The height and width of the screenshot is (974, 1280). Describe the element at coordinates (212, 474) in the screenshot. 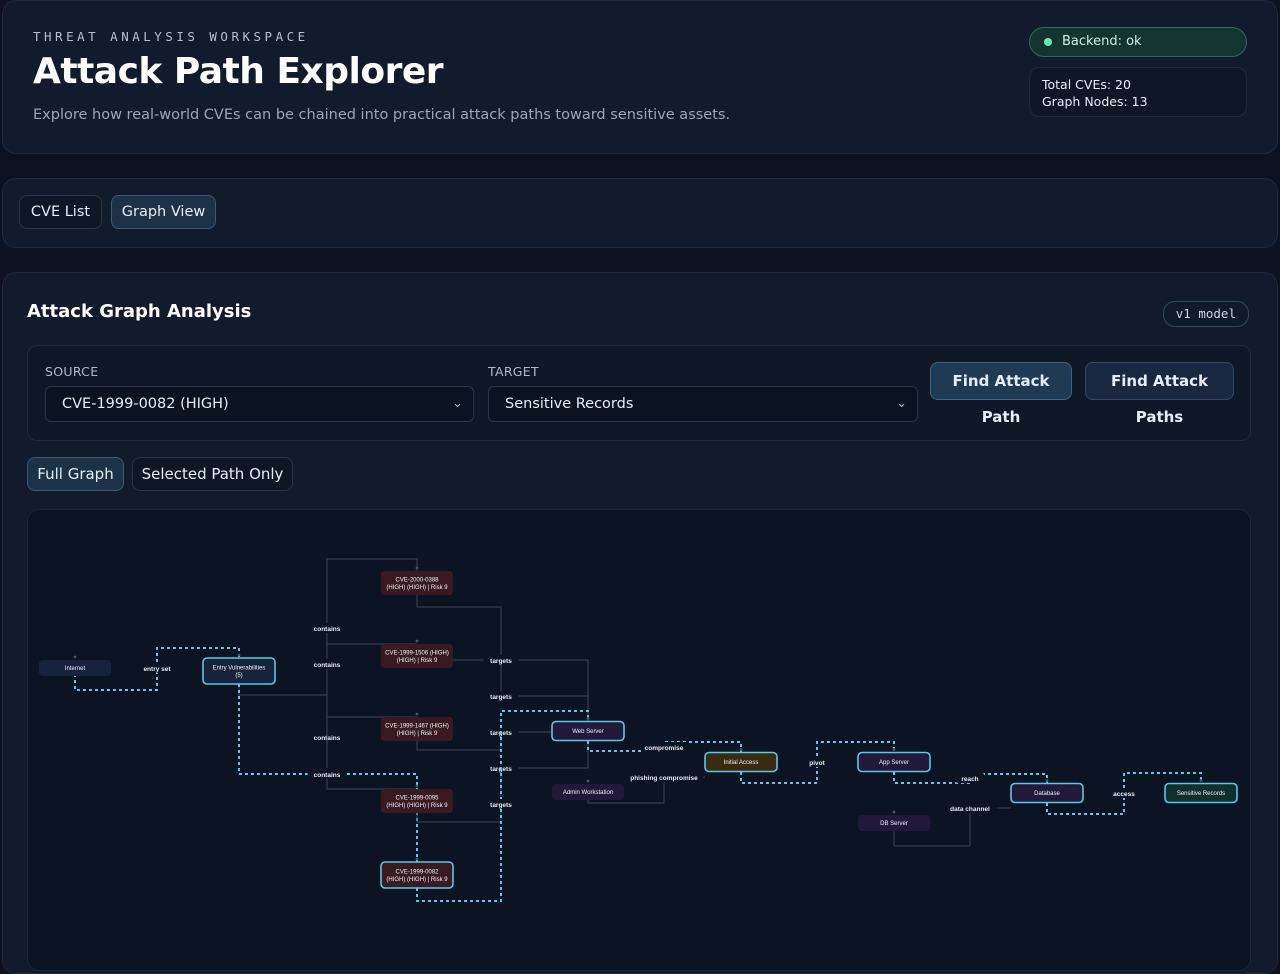

I see `selected-path-only-button: Selected Path Only` at that location.